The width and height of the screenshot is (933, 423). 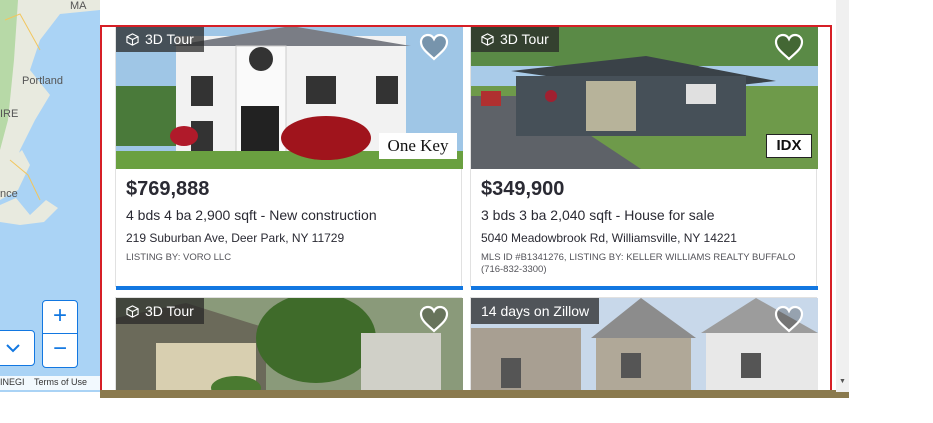 I want to click on listing-price: $349,900, so click(x=523, y=189).